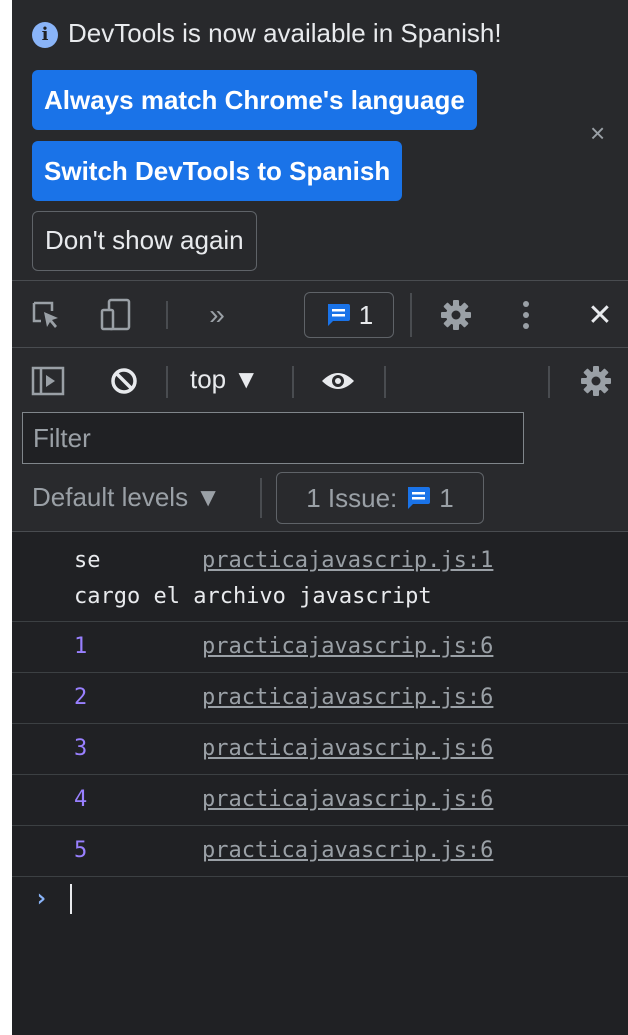 Image resolution: width=628 pixels, height=1035 pixels. I want to click on message-text: cargo el archivo javascript, so click(253, 596).